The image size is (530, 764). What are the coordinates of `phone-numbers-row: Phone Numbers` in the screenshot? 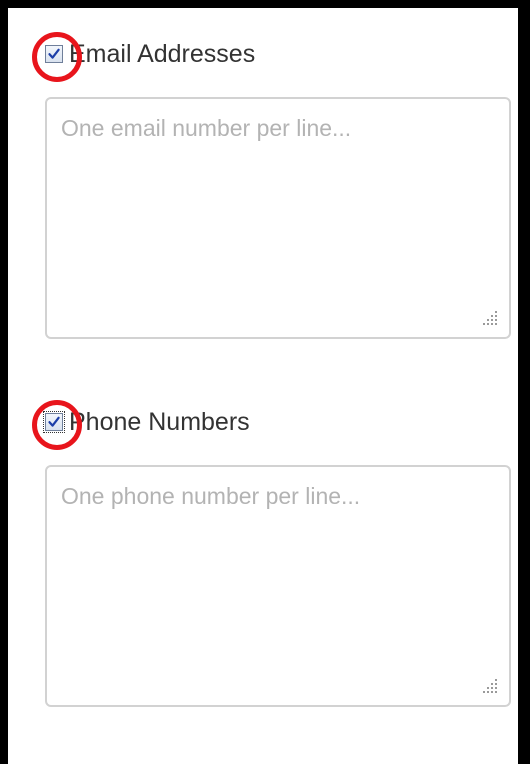 It's located at (141, 425).